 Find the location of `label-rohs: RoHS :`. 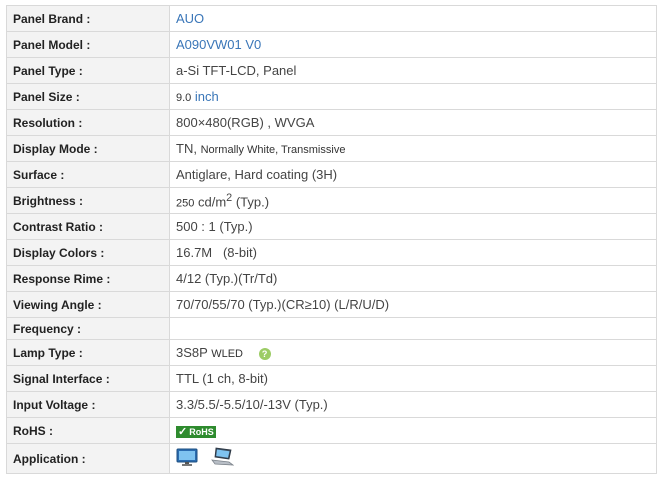

label-rohs: RoHS : is located at coordinates (88, 430).